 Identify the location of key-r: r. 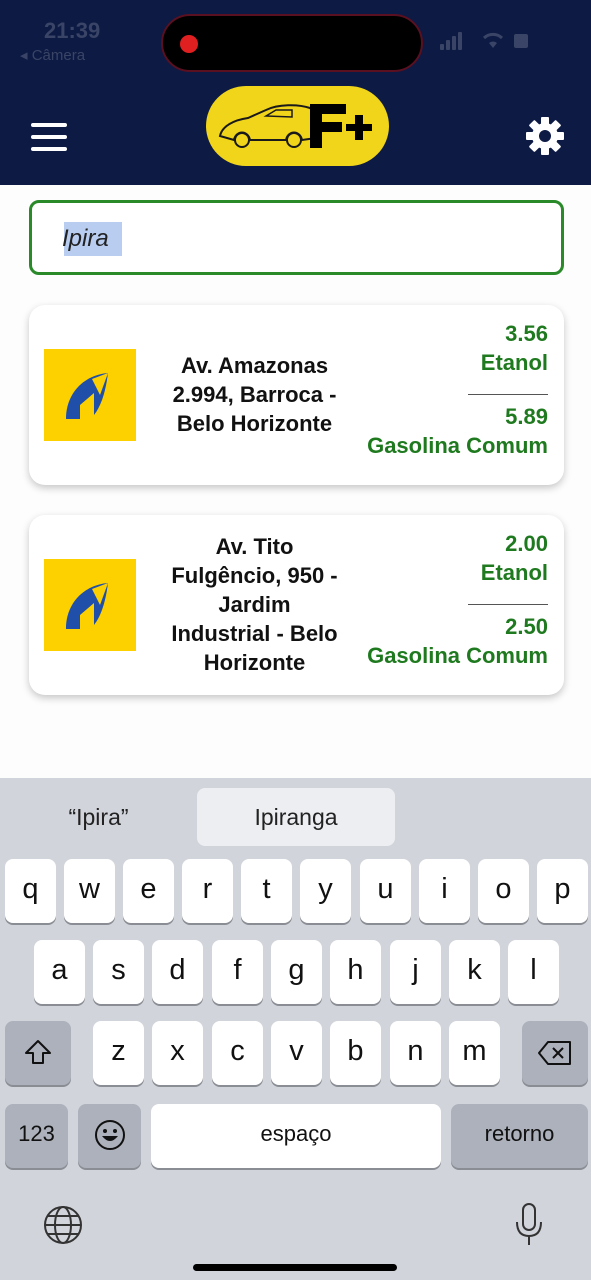
(207, 891).